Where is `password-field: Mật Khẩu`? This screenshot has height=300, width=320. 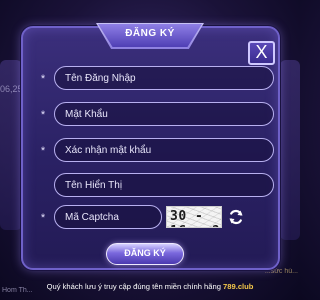
password-field: Mật Khẩu is located at coordinates (164, 114).